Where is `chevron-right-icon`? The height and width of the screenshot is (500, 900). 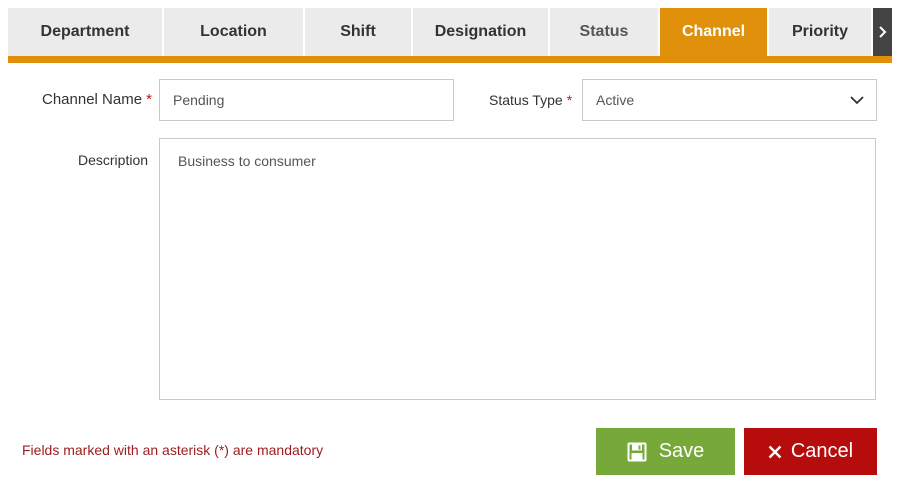
chevron-right-icon is located at coordinates (883, 32).